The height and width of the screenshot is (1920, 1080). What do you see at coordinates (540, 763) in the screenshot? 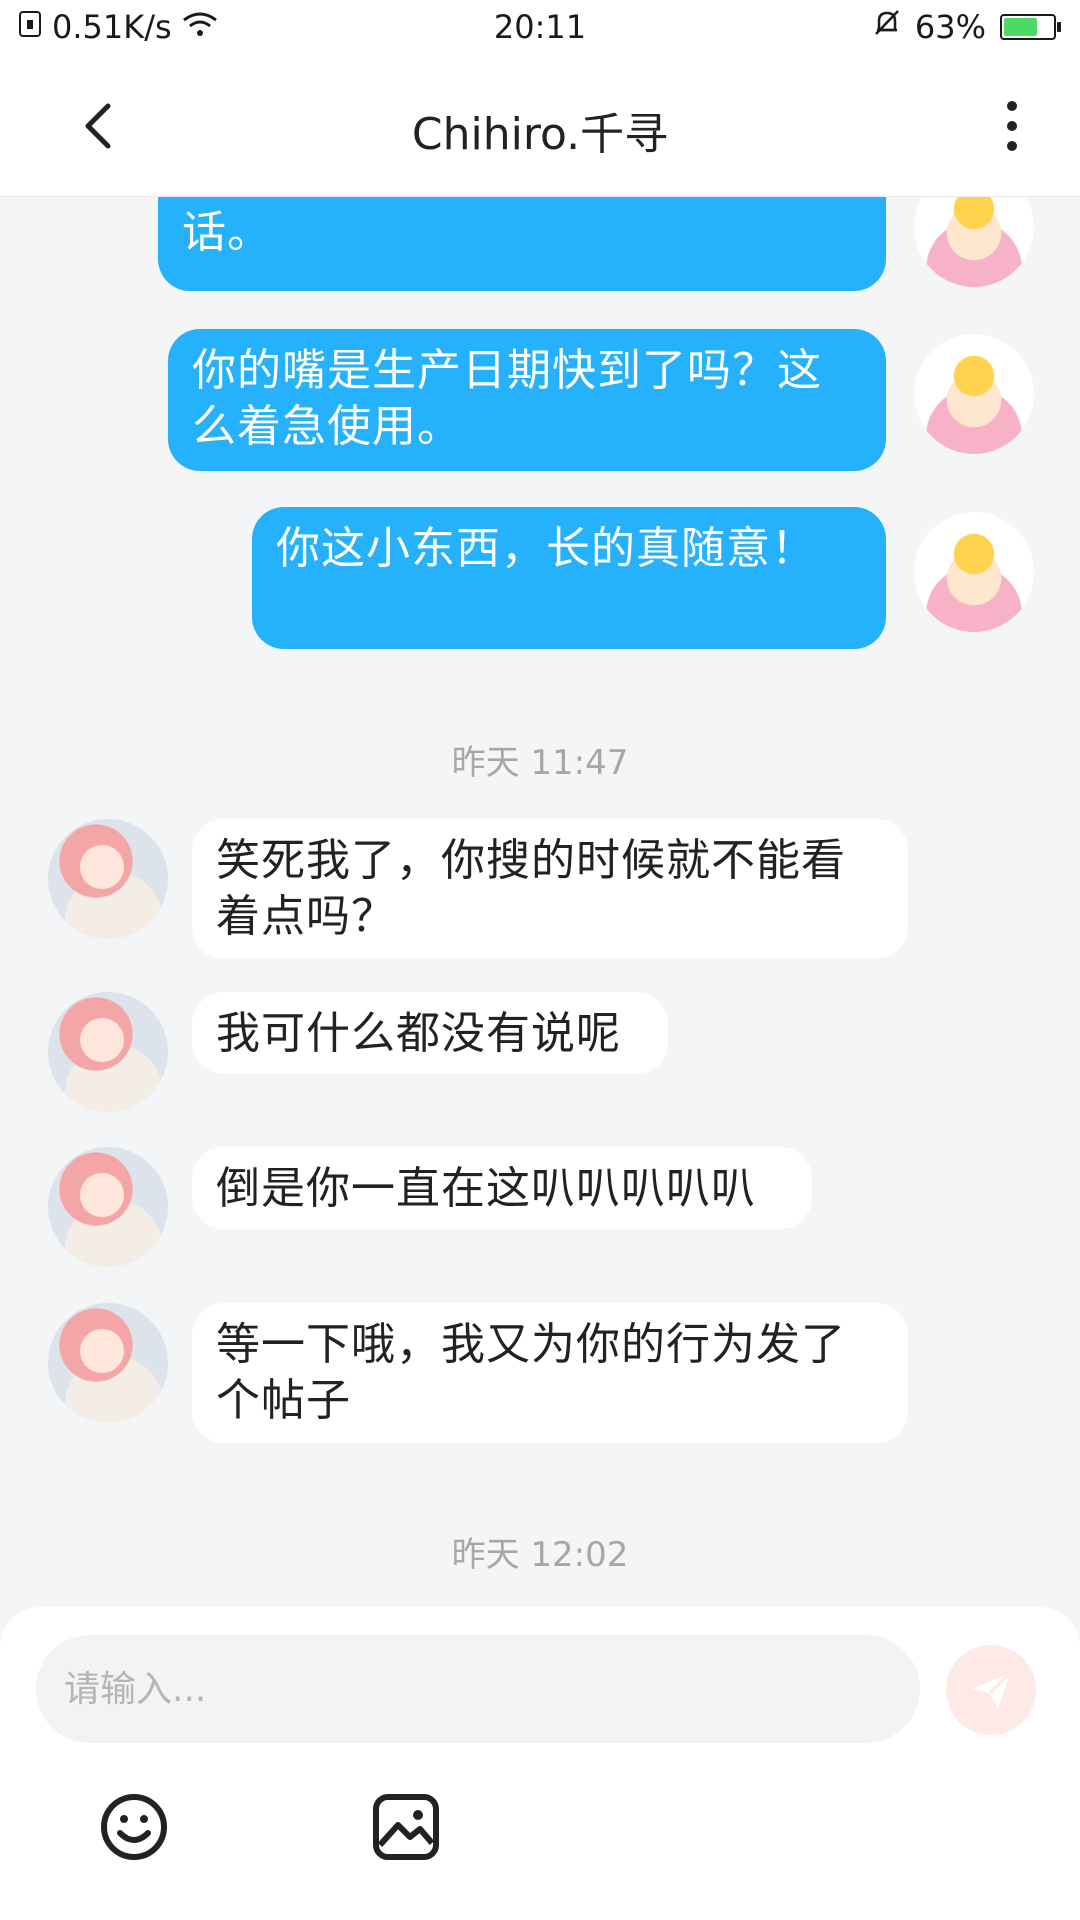
I see `timestamp-separator: 昨天 11:47` at bounding box center [540, 763].